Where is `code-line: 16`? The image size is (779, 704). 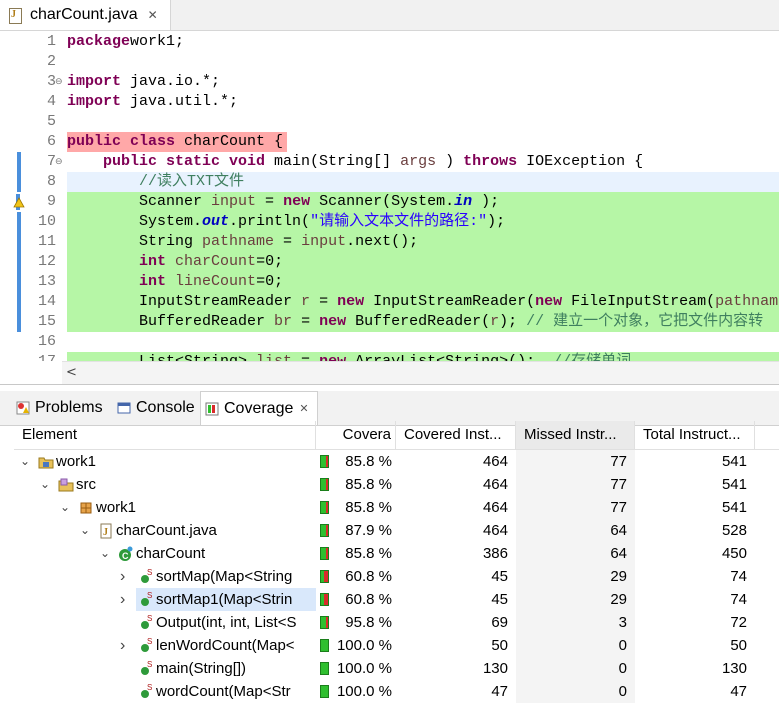
code-line: 16 is located at coordinates (389, 342).